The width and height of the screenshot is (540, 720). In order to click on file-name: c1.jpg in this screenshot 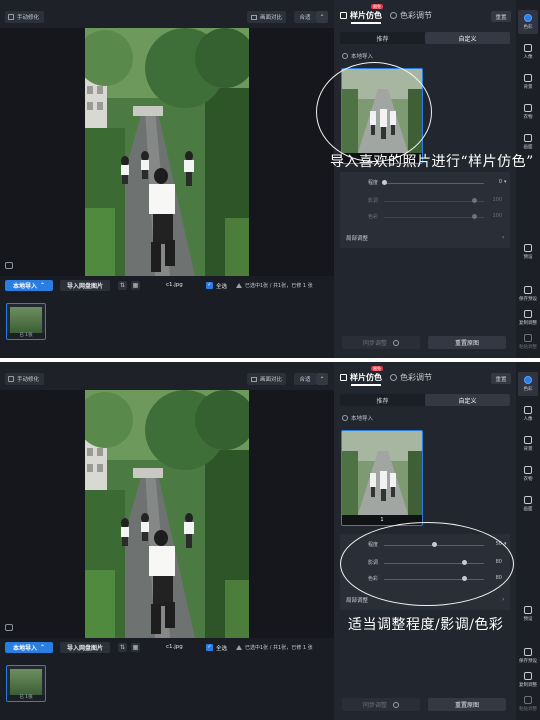, I will do `click(174, 647)`.